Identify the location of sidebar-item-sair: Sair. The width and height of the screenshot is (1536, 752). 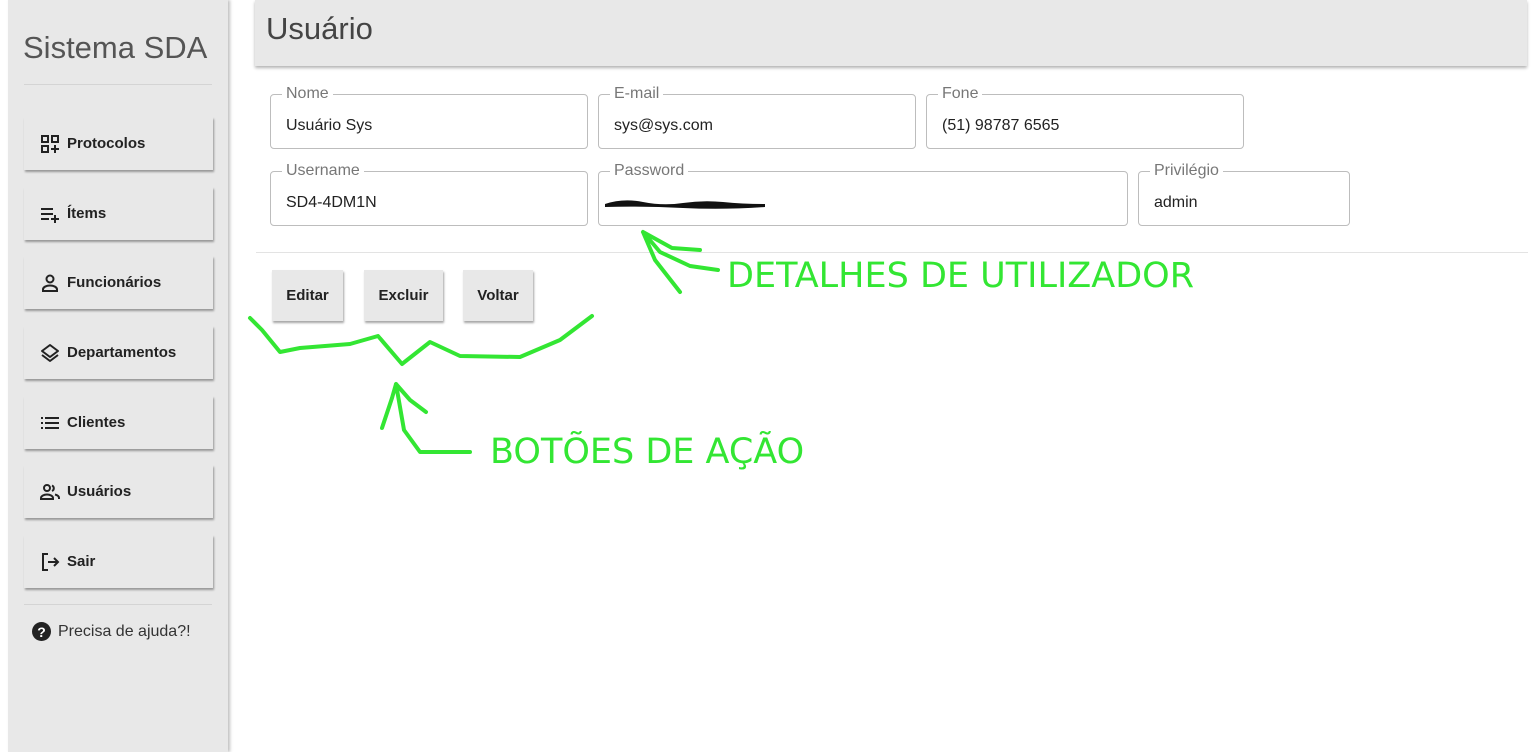
(118, 561).